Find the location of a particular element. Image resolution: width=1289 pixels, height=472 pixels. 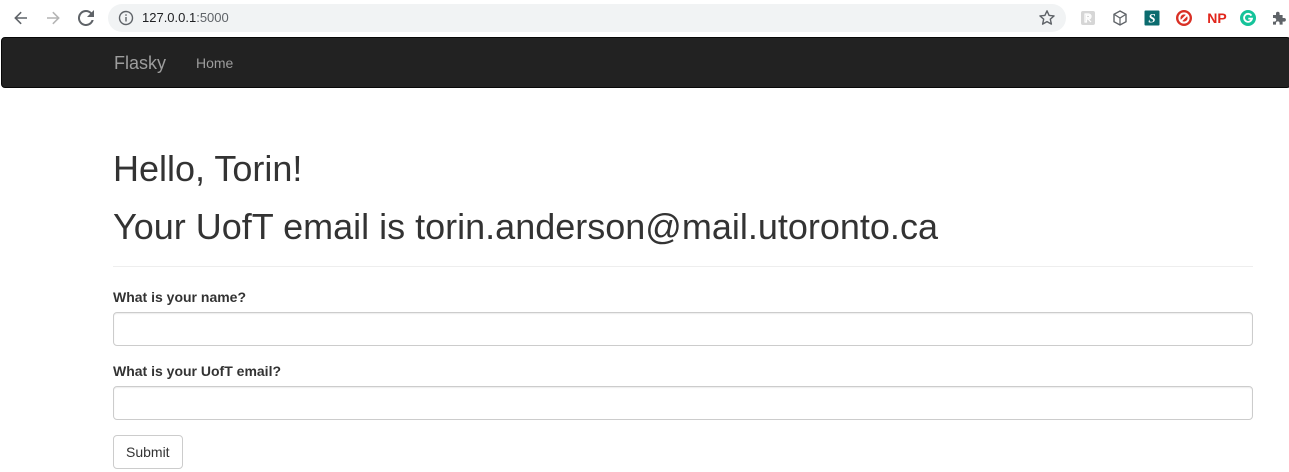

puzzle-icon is located at coordinates (1279, 18).